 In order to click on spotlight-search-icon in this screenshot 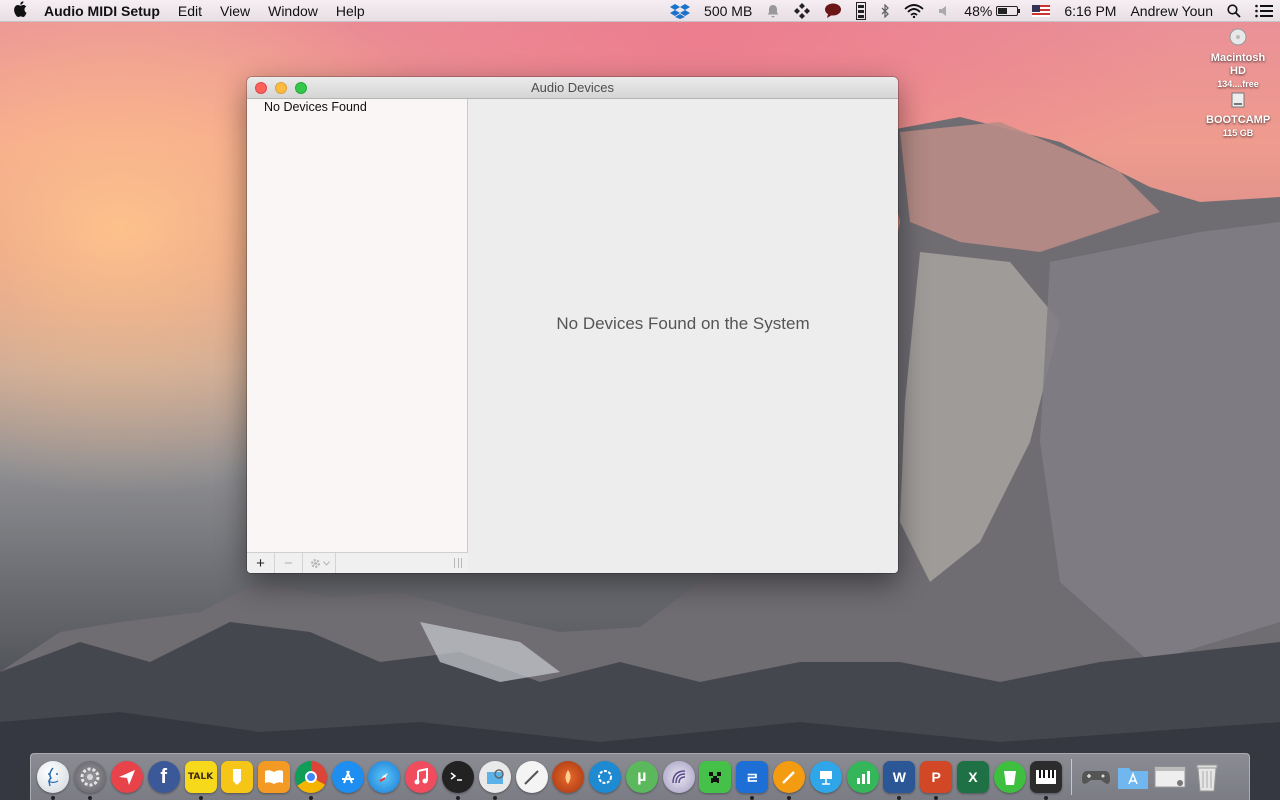, I will do `click(1234, 10)`.